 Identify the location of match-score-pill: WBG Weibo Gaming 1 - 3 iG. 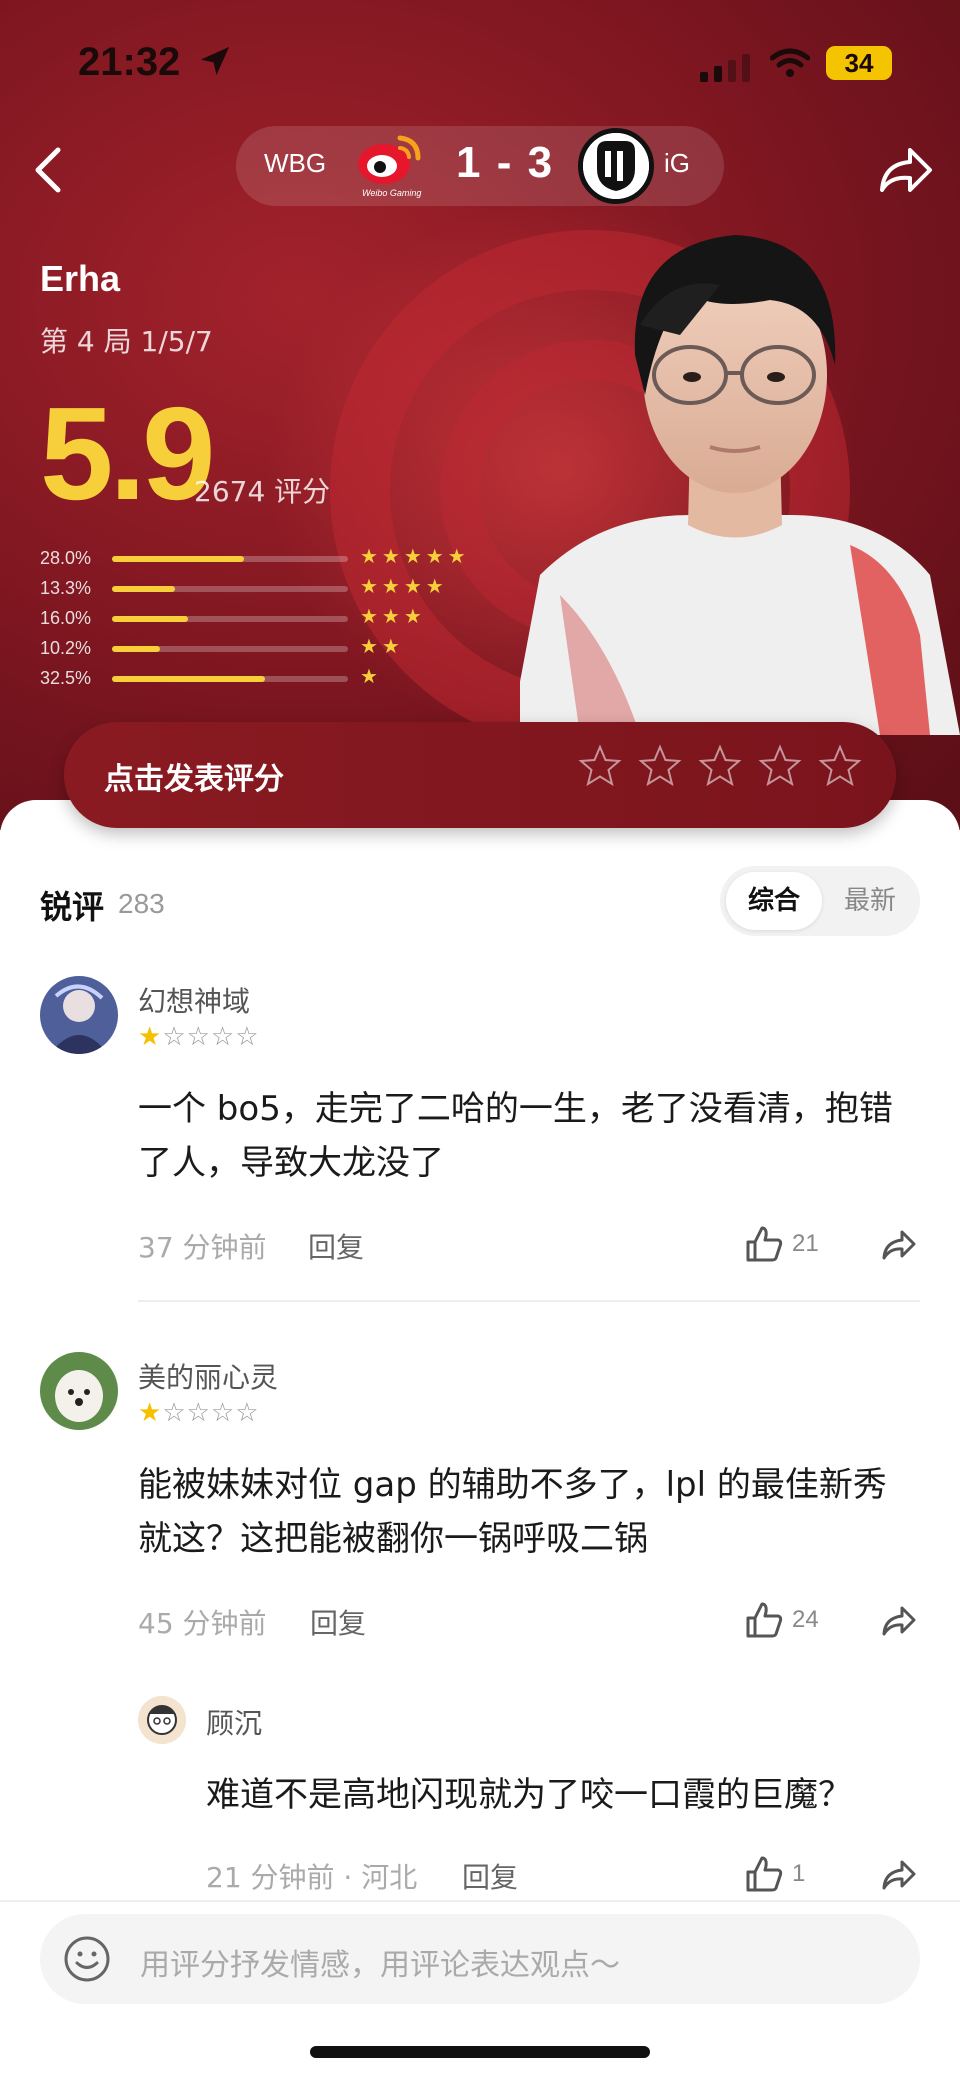
(480, 166).